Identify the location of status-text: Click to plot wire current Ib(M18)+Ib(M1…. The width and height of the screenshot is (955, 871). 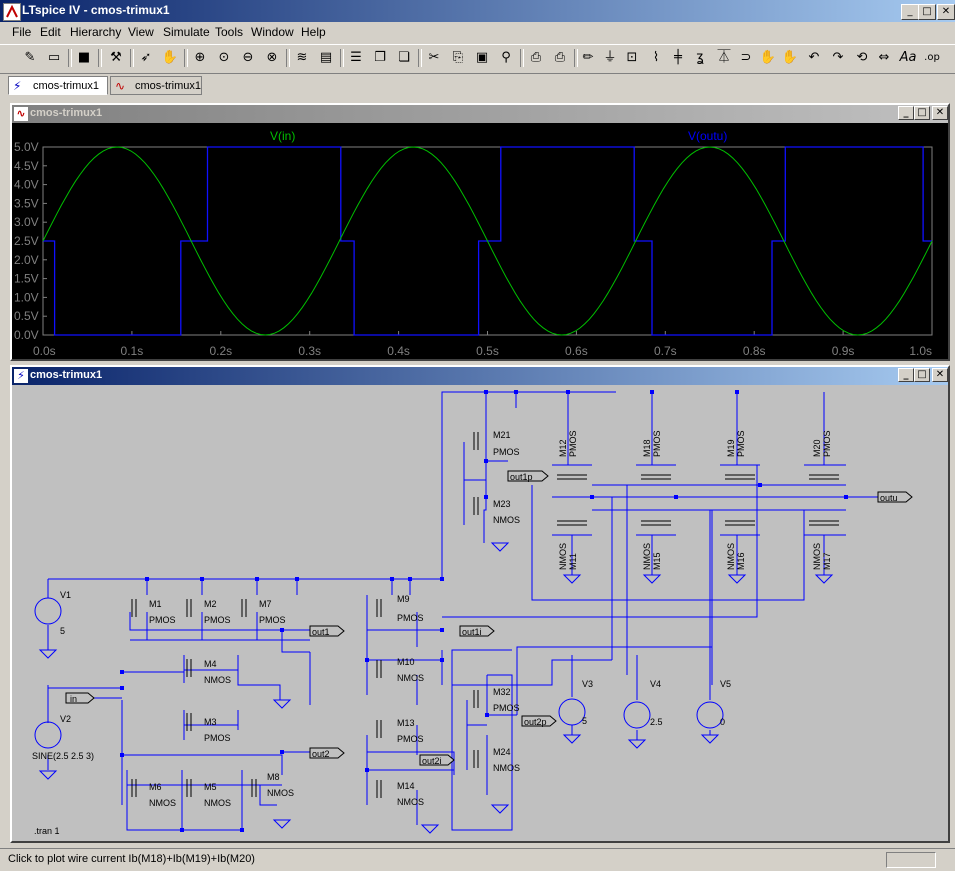
(131, 859).